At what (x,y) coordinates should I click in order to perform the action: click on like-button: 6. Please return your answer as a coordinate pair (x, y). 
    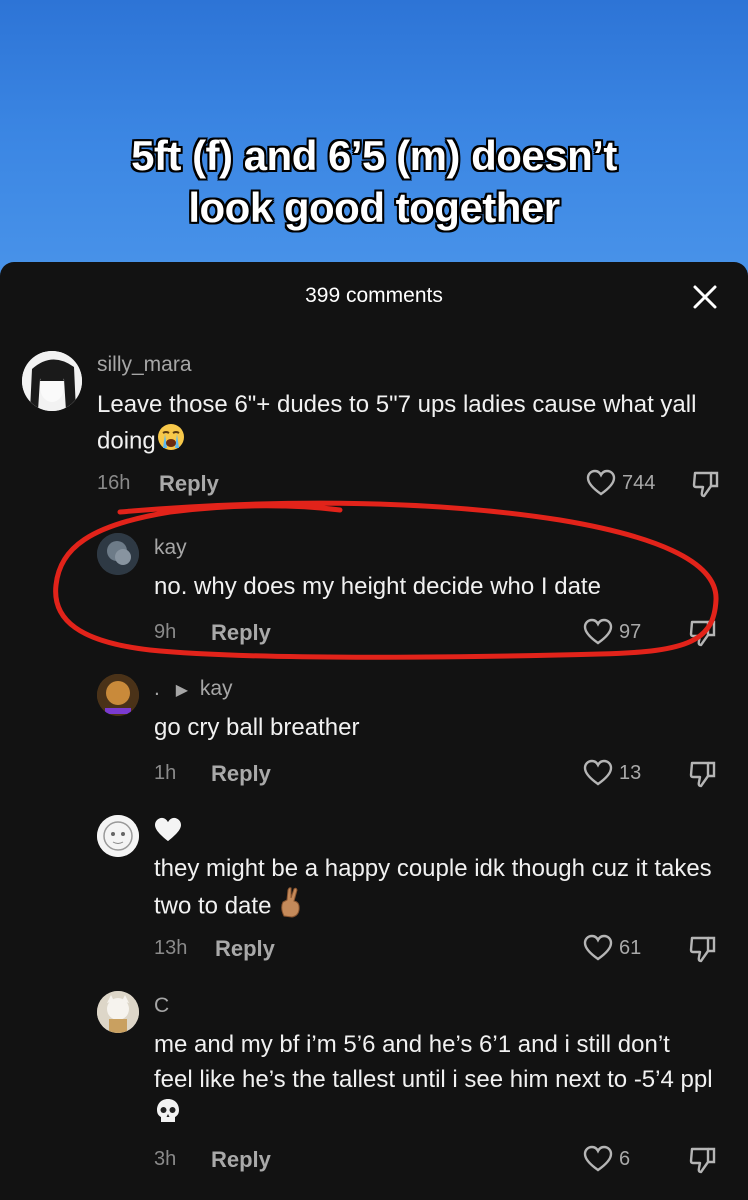
    Looking at the image, I should click on (606, 1159).